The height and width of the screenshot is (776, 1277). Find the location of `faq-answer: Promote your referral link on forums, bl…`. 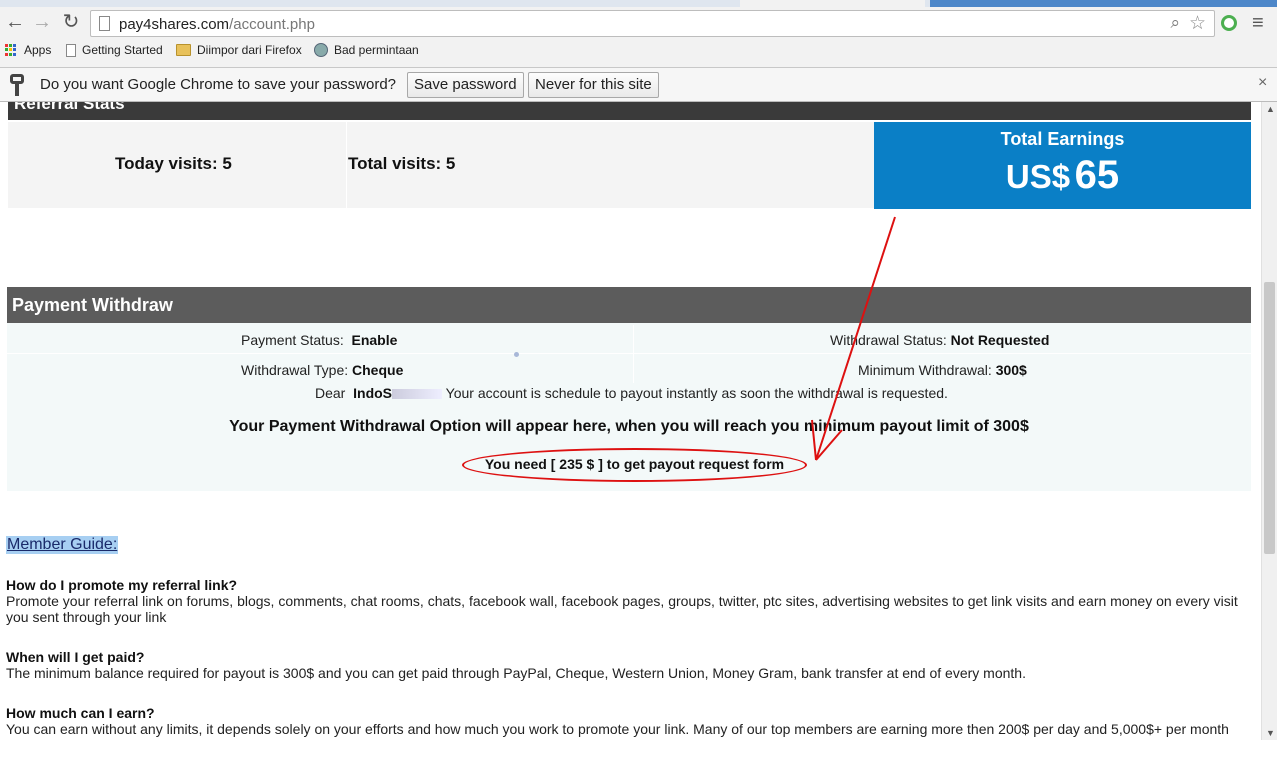

faq-answer: Promote your referral link on forums, bl… is located at coordinates (622, 609).